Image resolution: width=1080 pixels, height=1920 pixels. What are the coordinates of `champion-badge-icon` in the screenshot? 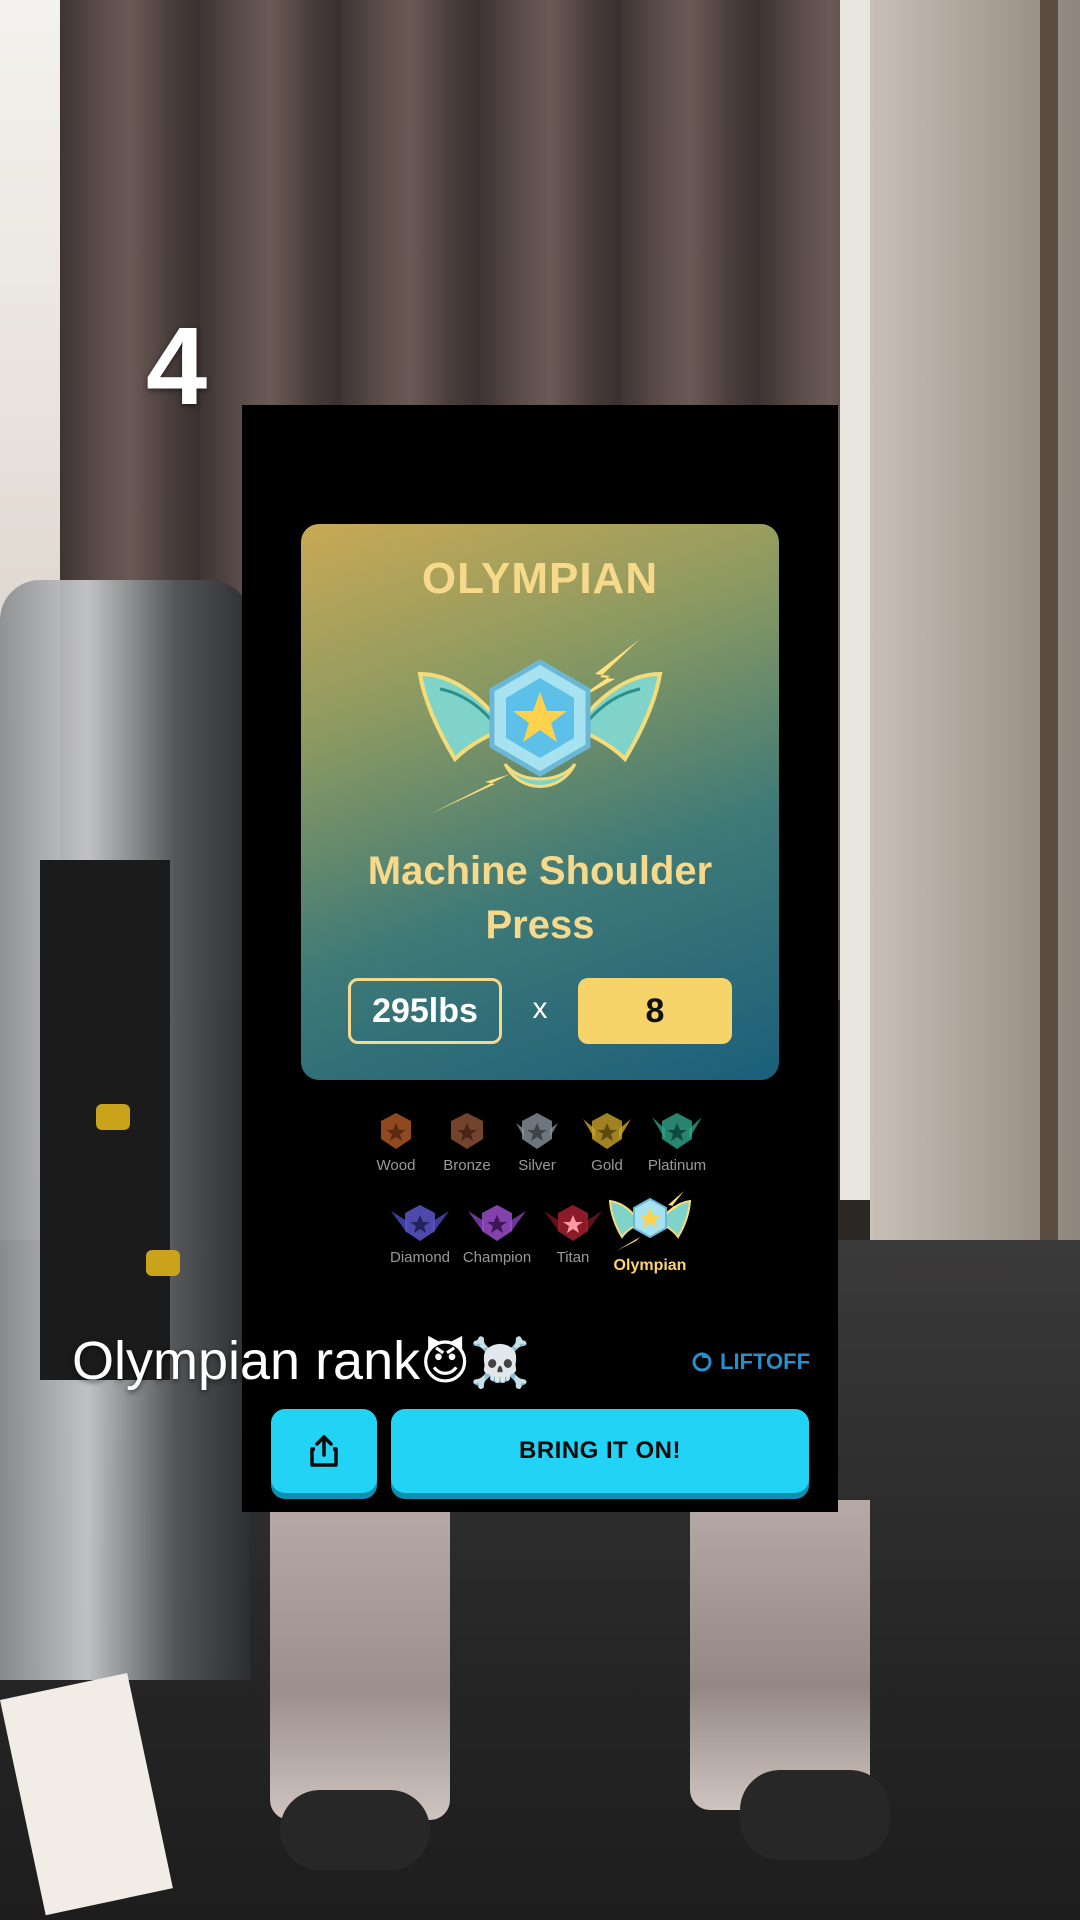 It's located at (497, 1223).